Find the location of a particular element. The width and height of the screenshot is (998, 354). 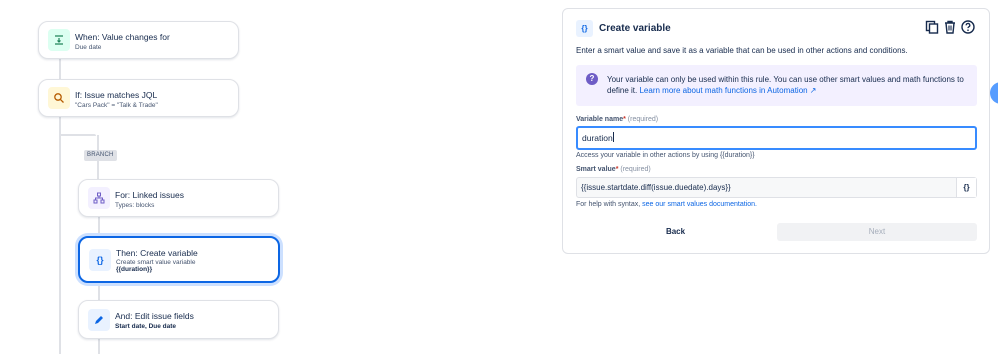

condition-subtitle: "Cars Pack" = "Talk & Trade" is located at coordinates (116, 105).